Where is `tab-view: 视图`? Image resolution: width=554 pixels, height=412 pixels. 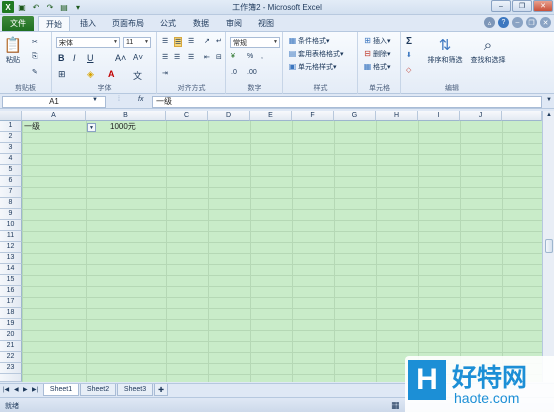
tab-view: 视图 is located at coordinates (266, 23).